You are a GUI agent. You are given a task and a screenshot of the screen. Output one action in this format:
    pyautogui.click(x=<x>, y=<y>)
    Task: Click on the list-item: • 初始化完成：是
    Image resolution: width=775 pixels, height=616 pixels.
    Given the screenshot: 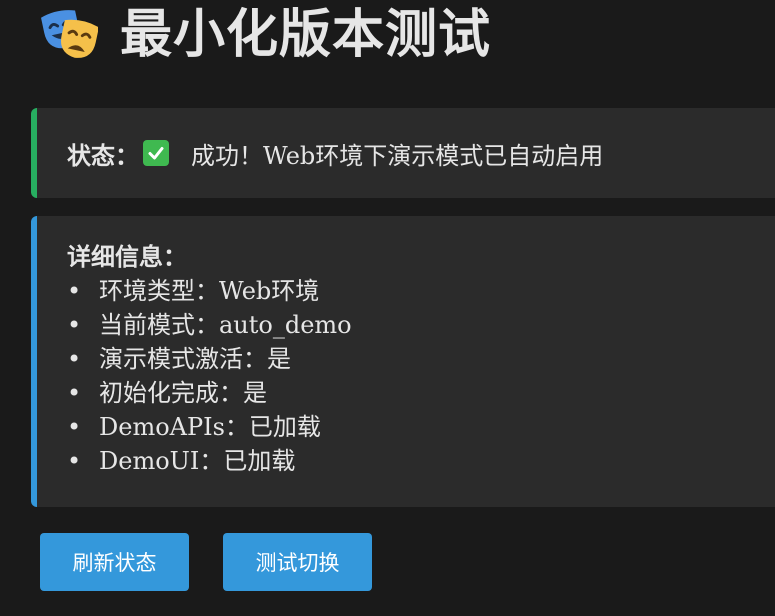 What is the action you would take?
    pyautogui.click(x=414, y=393)
    